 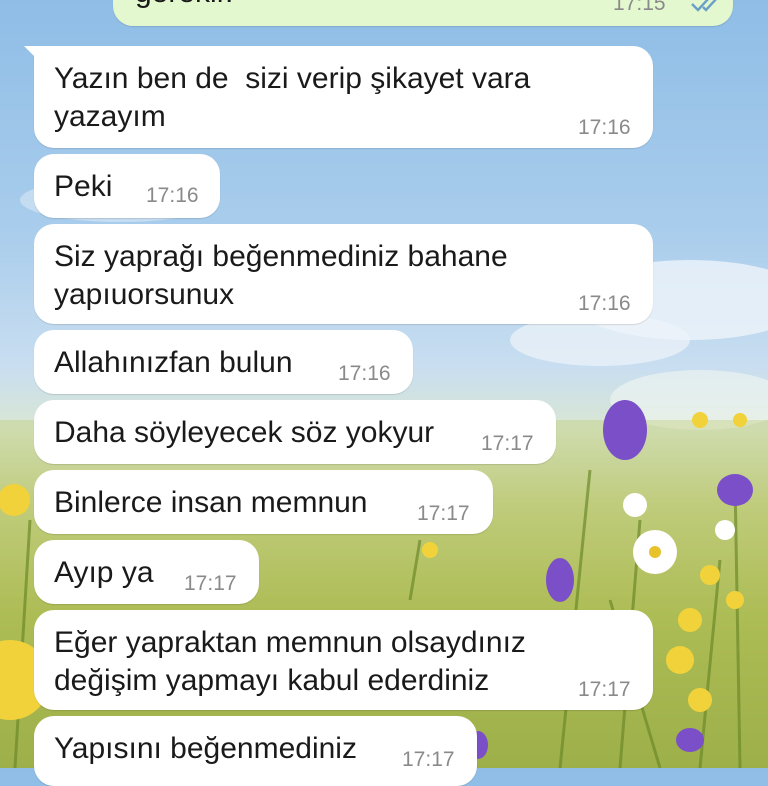 What do you see at coordinates (104, 572) in the screenshot?
I see `message-text: Ayıp ya` at bounding box center [104, 572].